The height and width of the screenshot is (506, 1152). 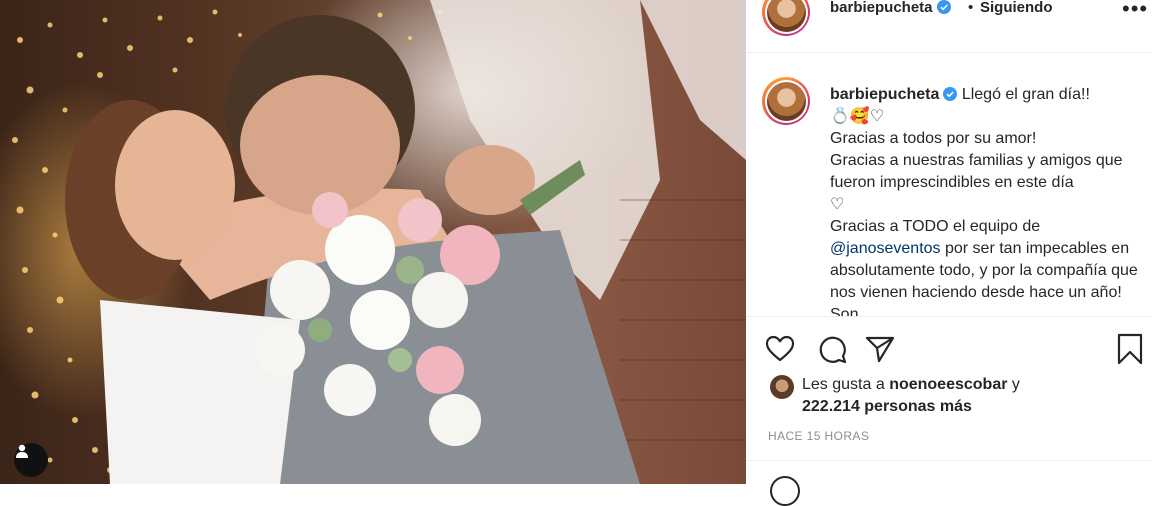 I want to click on caption-avatar, so click(x=786, y=101).